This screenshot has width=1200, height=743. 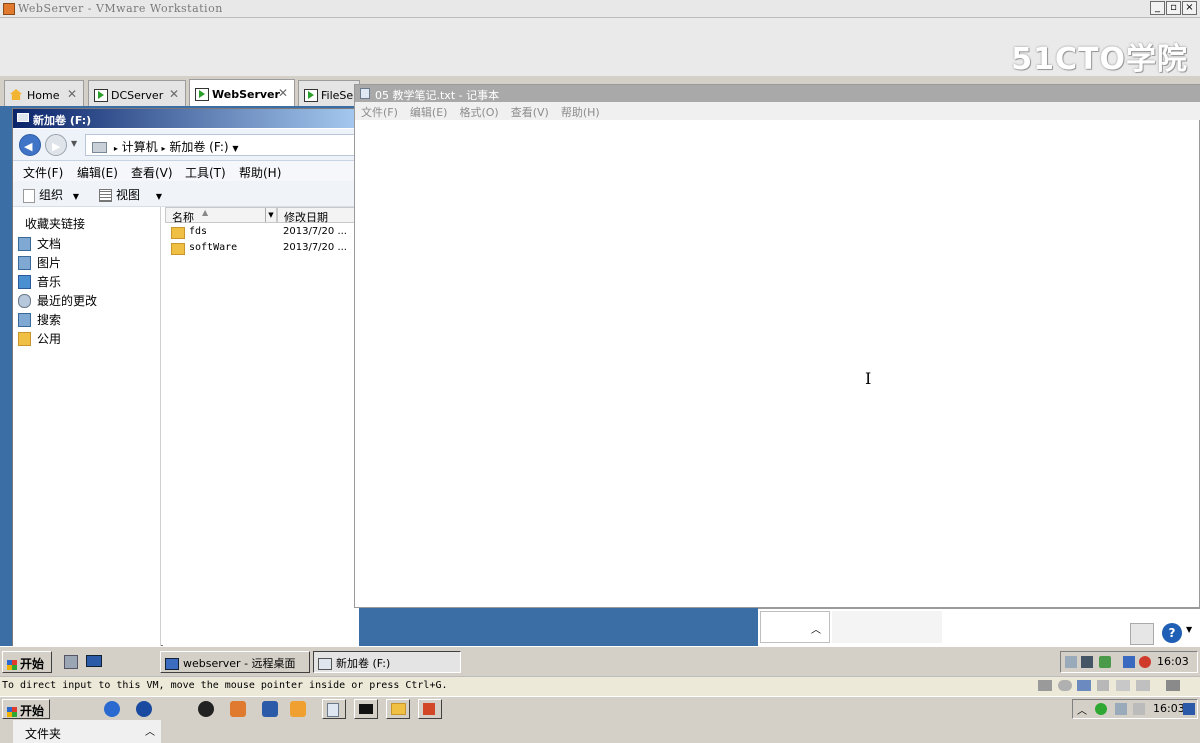 What do you see at coordinates (30, 145) in the screenshot?
I see `back-button: ◀` at bounding box center [30, 145].